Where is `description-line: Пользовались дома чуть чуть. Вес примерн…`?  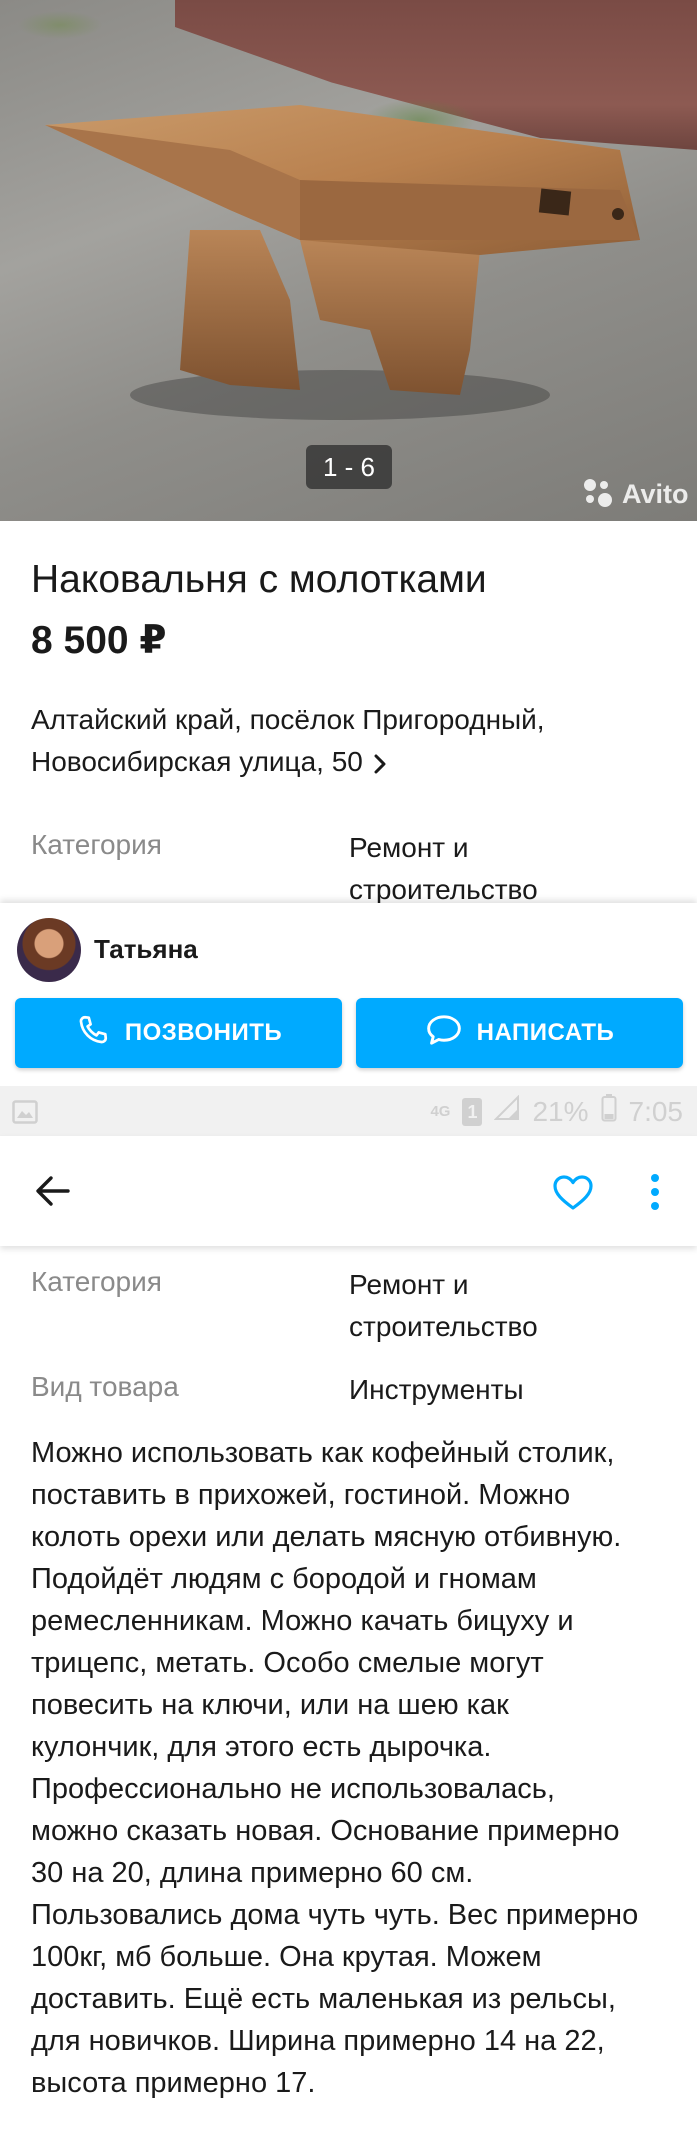 description-line: Пользовались дома чуть чуть. Вес примерн… is located at coordinates (335, 1915).